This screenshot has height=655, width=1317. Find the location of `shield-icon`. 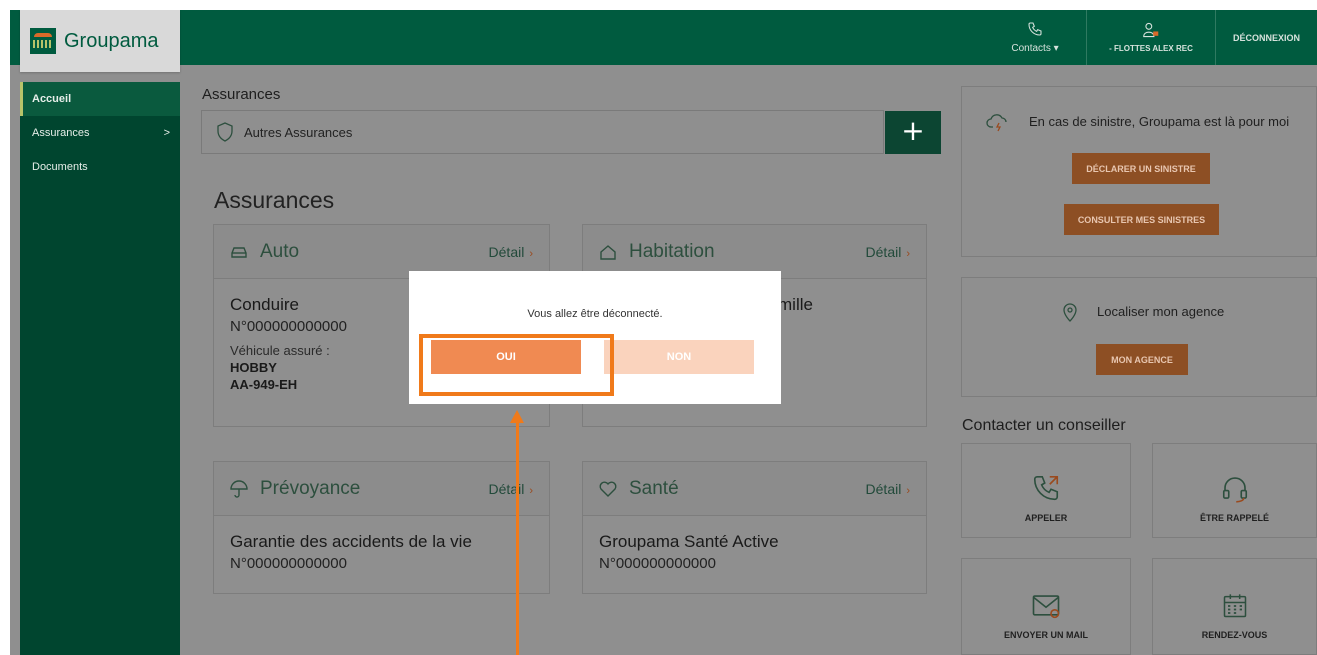

shield-icon is located at coordinates (225, 132).